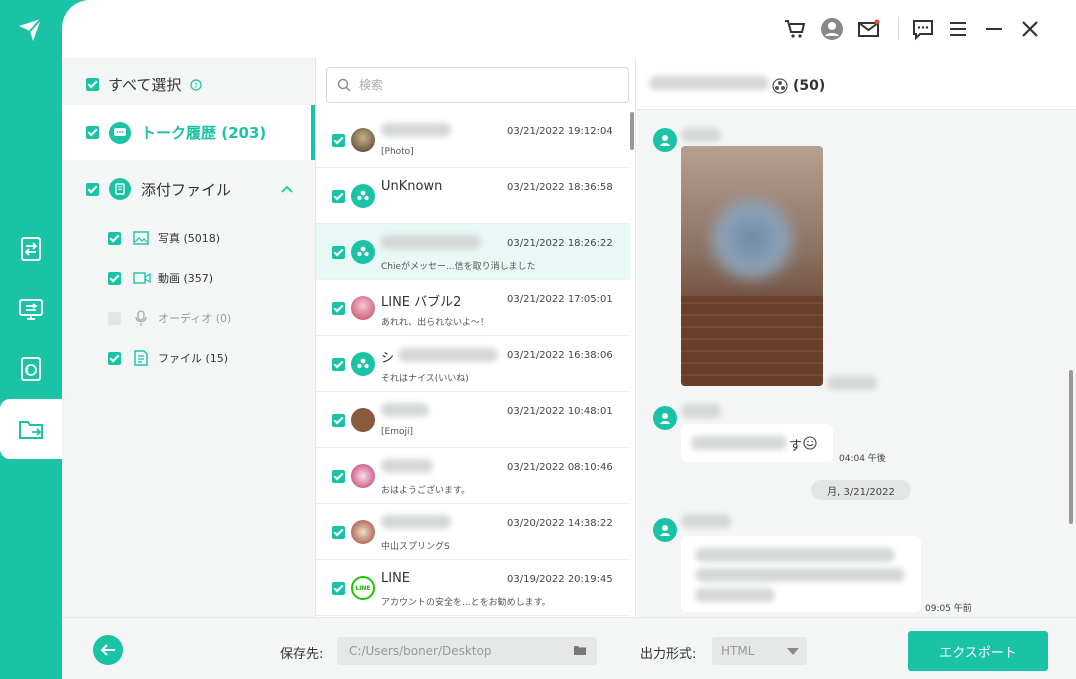 The image size is (1076, 679). I want to click on toolbar-separator, so click(898, 29).